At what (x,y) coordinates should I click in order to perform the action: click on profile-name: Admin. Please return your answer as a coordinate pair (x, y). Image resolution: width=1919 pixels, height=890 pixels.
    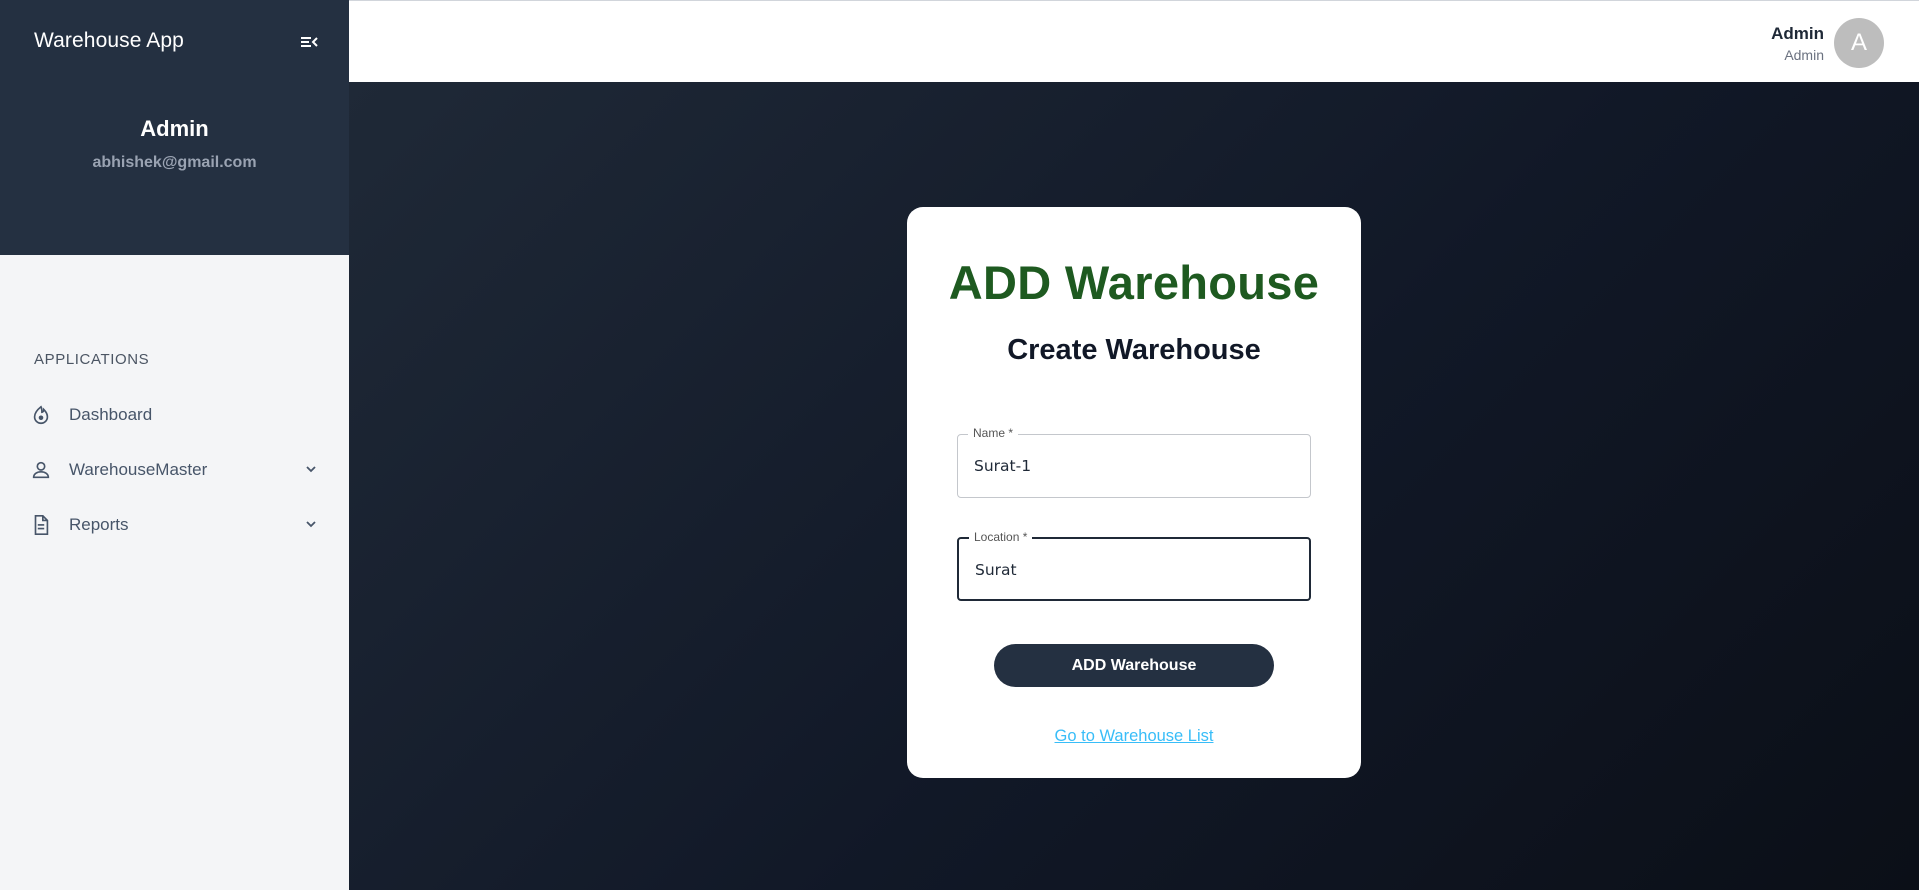
    Looking at the image, I should click on (174, 128).